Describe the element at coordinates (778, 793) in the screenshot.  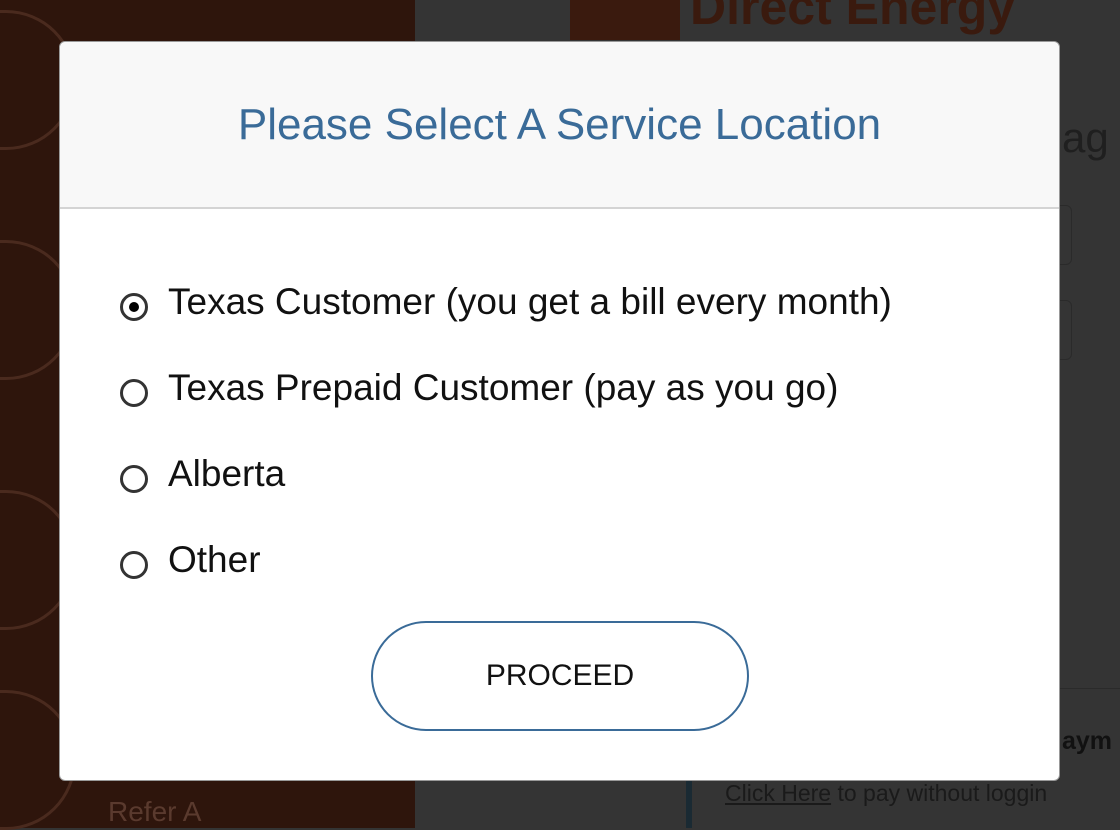
I see `click-here-link: Click Here` at that location.